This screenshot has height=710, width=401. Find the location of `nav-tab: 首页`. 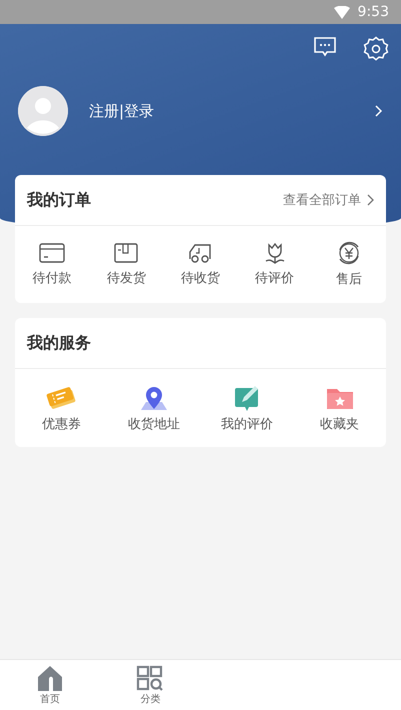

nav-tab: 首页 is located at coordinates (50, 685).